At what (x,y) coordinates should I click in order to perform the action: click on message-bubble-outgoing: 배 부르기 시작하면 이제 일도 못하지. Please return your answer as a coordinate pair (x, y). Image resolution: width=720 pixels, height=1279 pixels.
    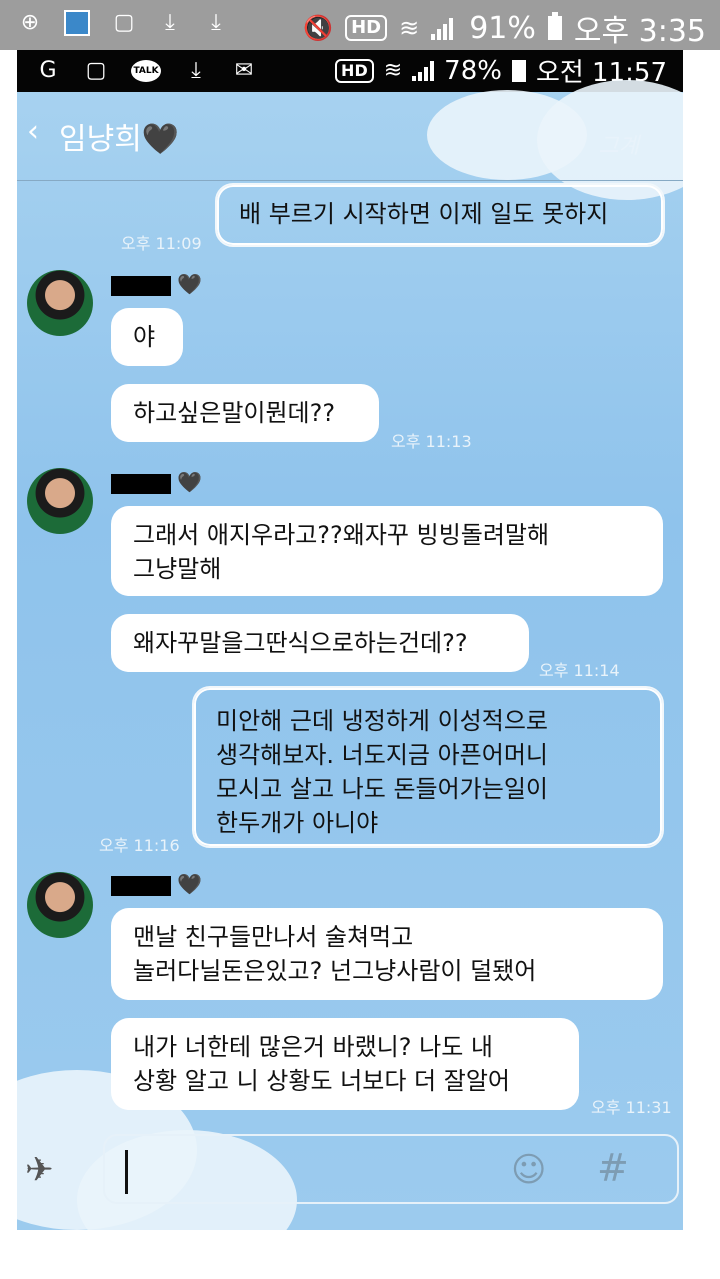
    Looking at the image, I should click on (440, 215).